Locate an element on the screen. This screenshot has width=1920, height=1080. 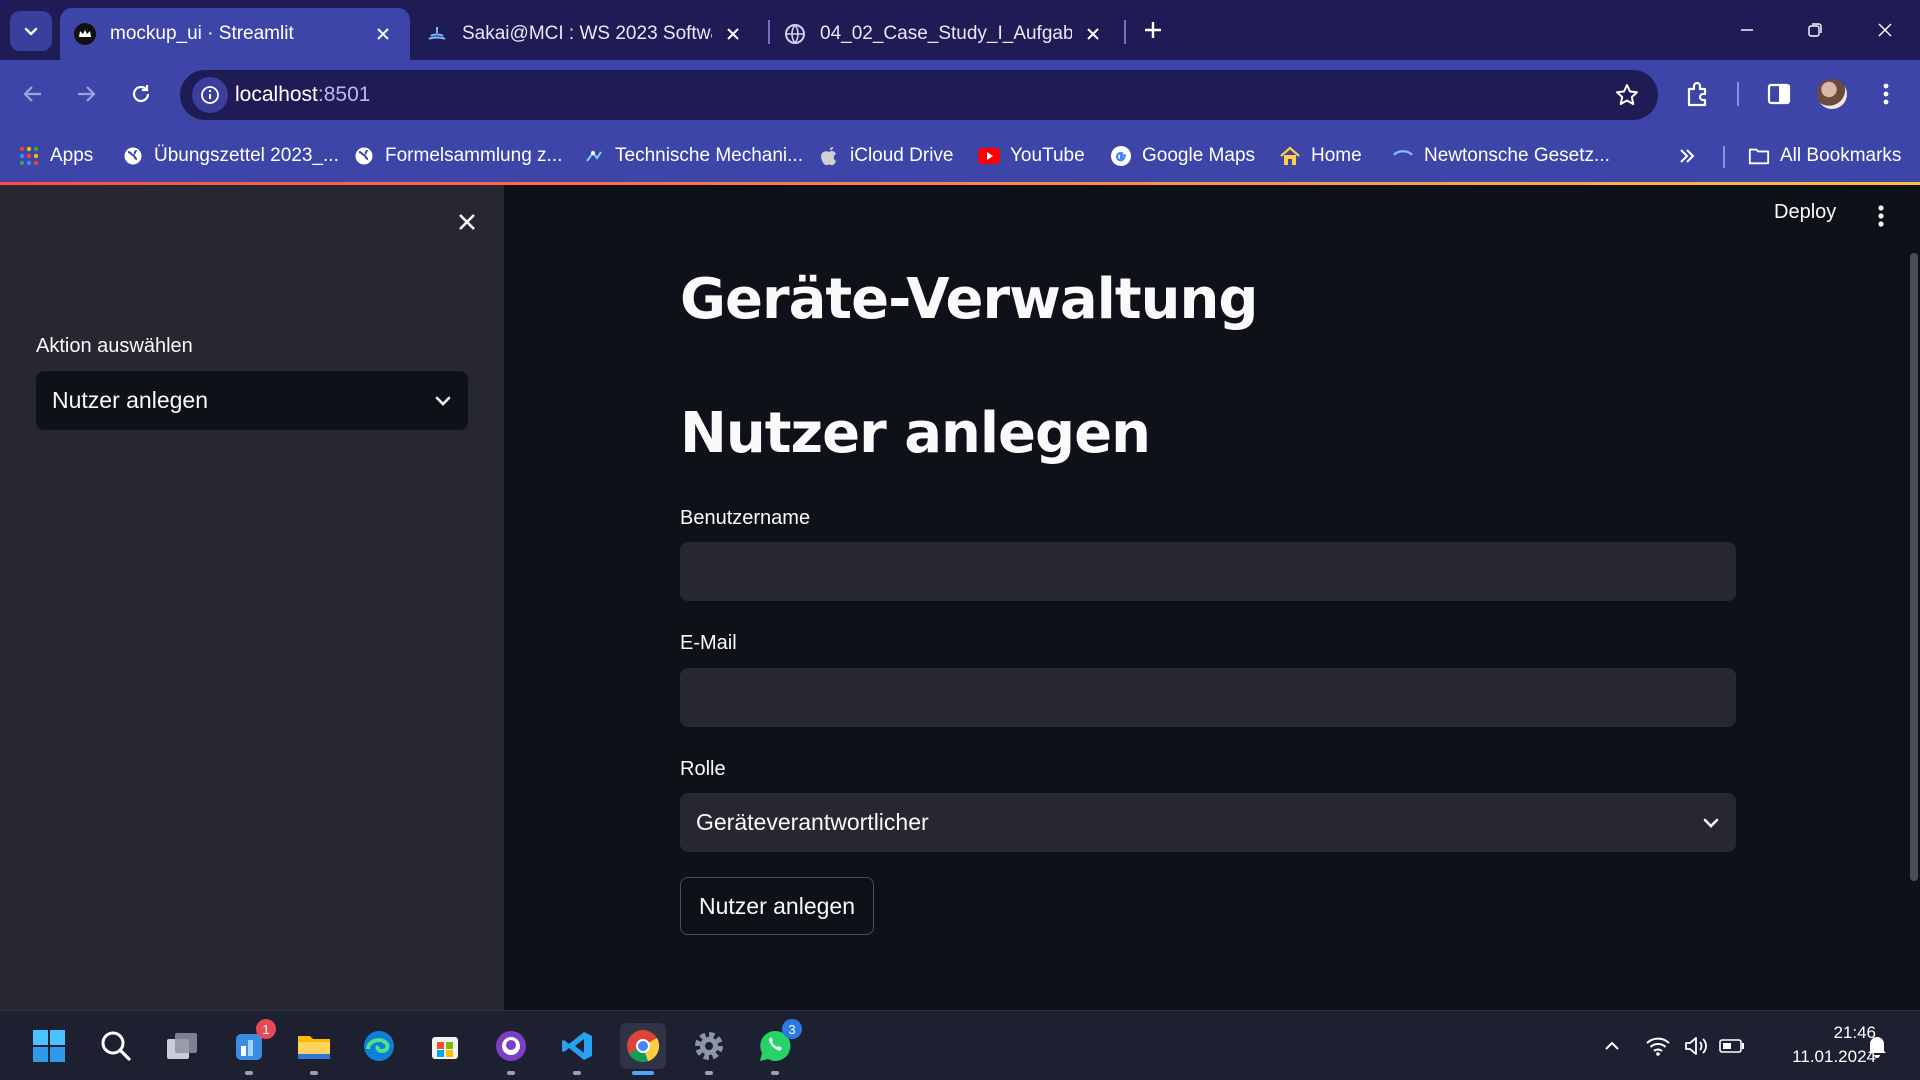
back-button is located at coordinates (33, 94).